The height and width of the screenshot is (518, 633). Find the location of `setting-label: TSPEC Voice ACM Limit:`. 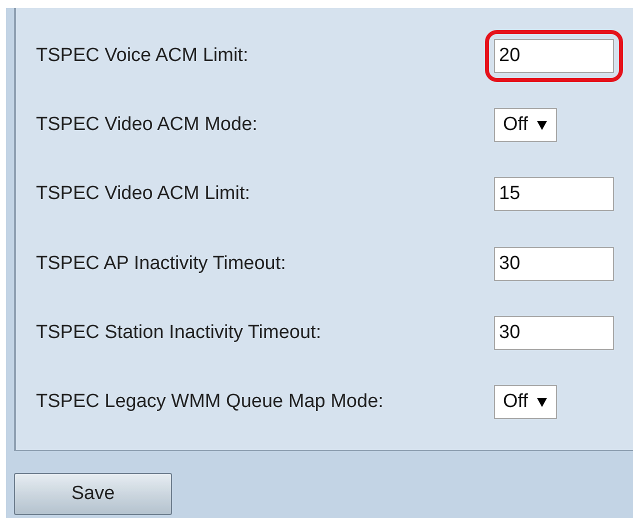

setting-label: TSPEC Voice ACM Limit: is located at coordinates (143, 55).